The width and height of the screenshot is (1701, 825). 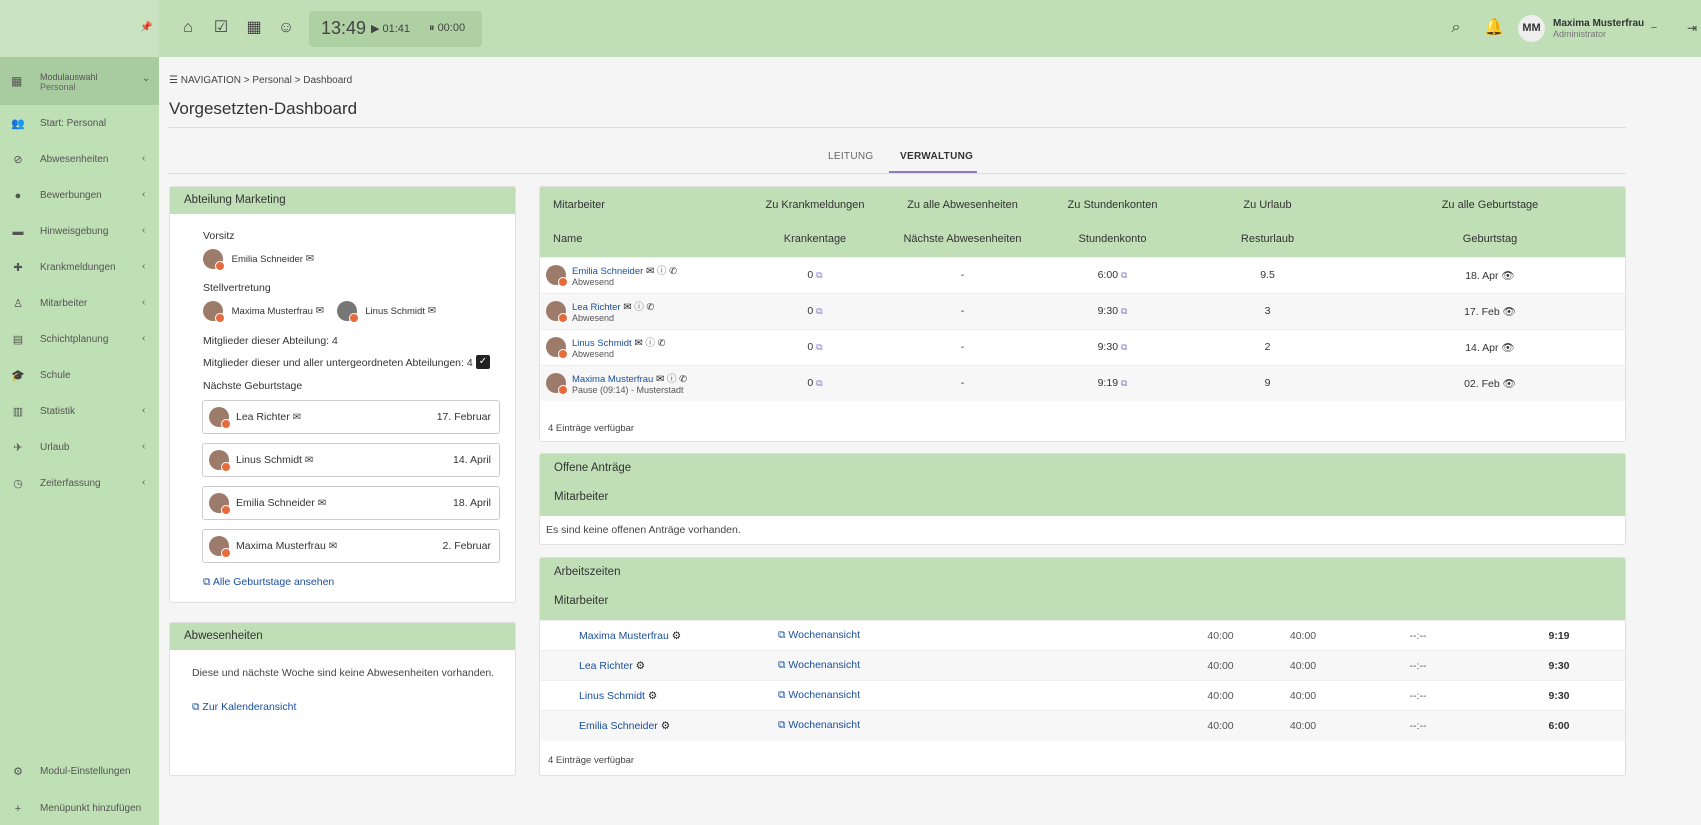 What do you see at coordinates (612, 696) in the screenshot?
I see `worktime-name: Linus Schmidt` at bounding box center [612, 696].